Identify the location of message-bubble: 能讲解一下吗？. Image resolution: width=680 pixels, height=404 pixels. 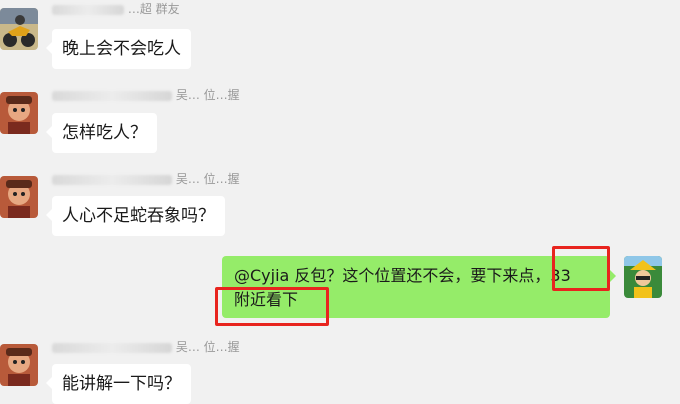
(118, 384).